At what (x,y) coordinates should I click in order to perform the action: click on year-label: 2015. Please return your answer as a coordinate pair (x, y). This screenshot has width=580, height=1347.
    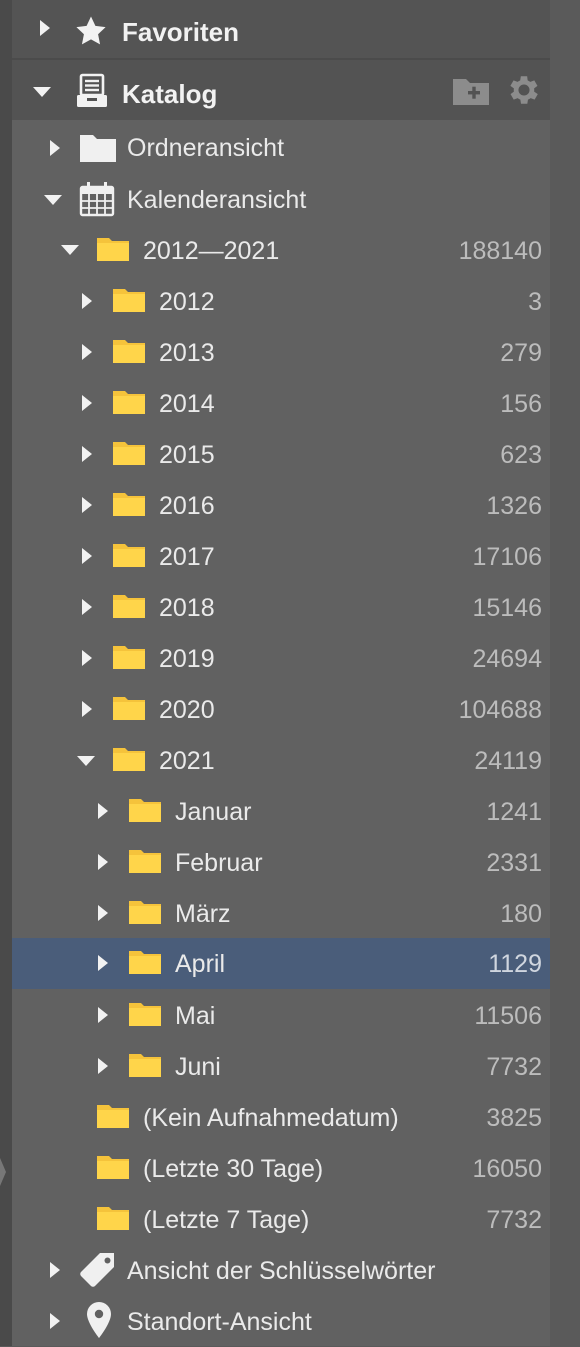
    Looking at the image, I should click on (187, 455).